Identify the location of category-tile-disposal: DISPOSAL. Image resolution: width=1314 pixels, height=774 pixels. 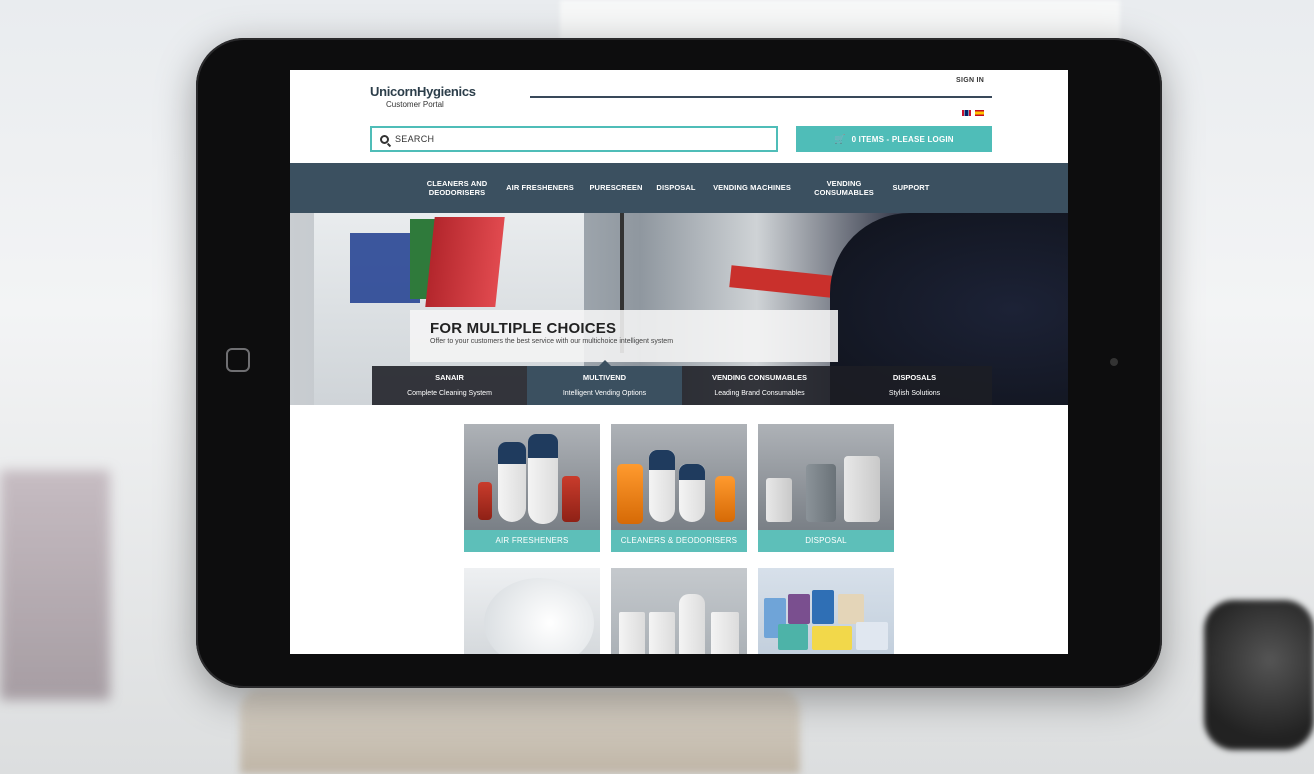
(826, 488).